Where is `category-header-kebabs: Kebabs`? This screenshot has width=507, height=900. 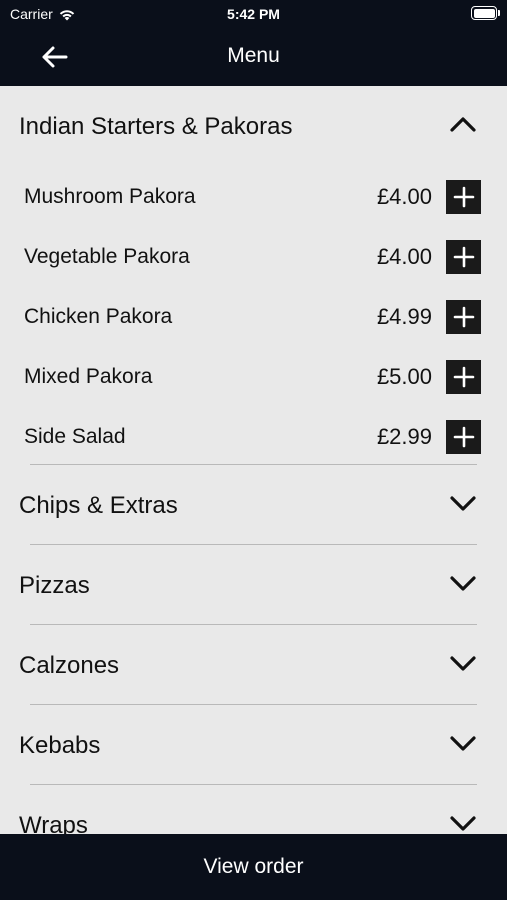 category-header-kebabs: Kebabs is located at coordinates (253, 745).